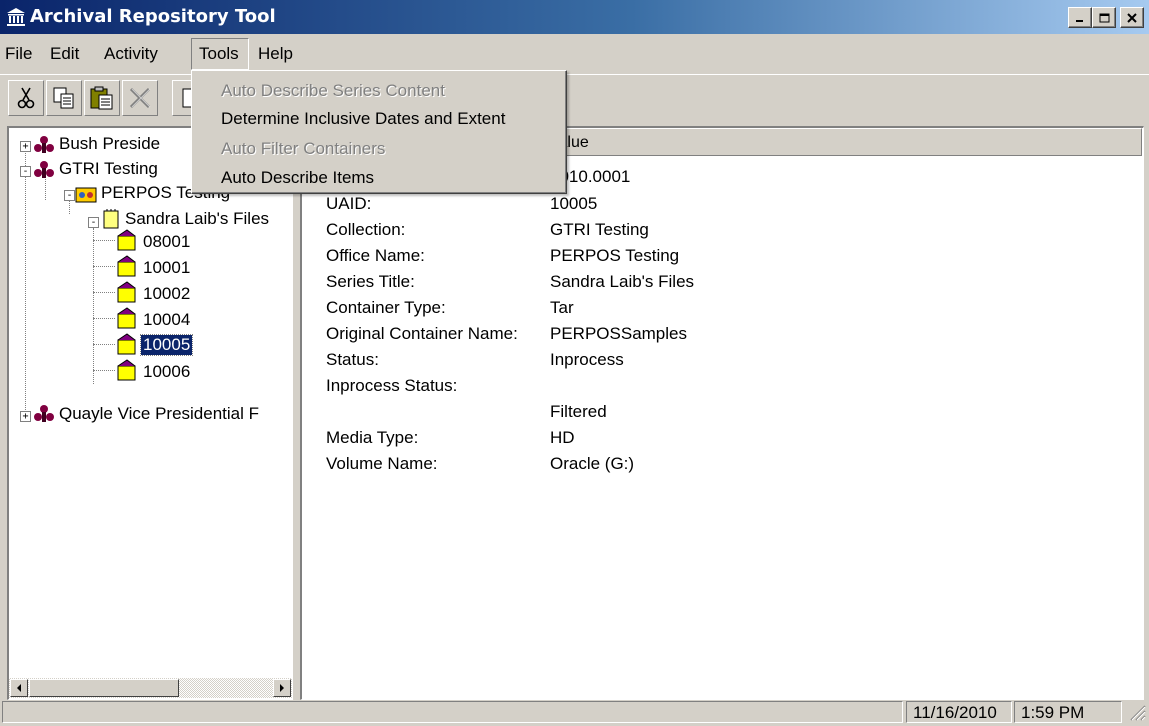  What do you see at coordinates (111, 219) in the screenshot?
I see `series-icon` at bounding box center [111, 219].